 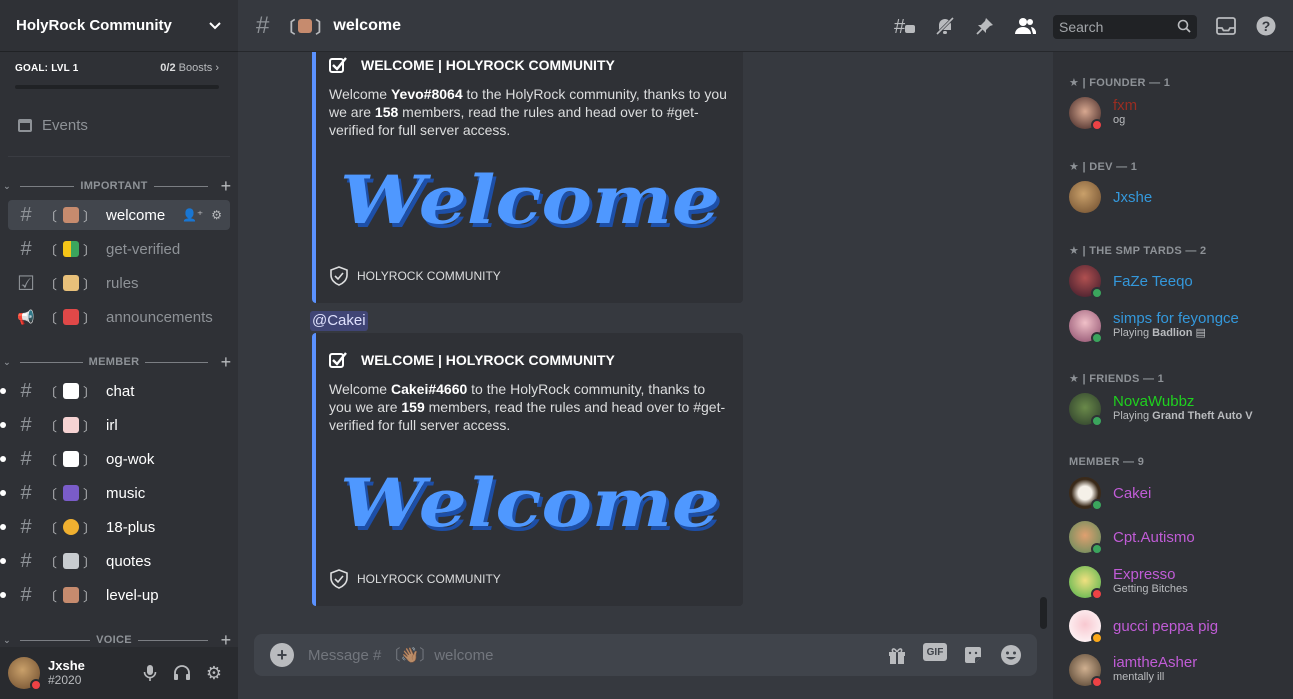 I want to click on channel-18-plus: # 〔〕 18-plus, so click(x=119, y=527).